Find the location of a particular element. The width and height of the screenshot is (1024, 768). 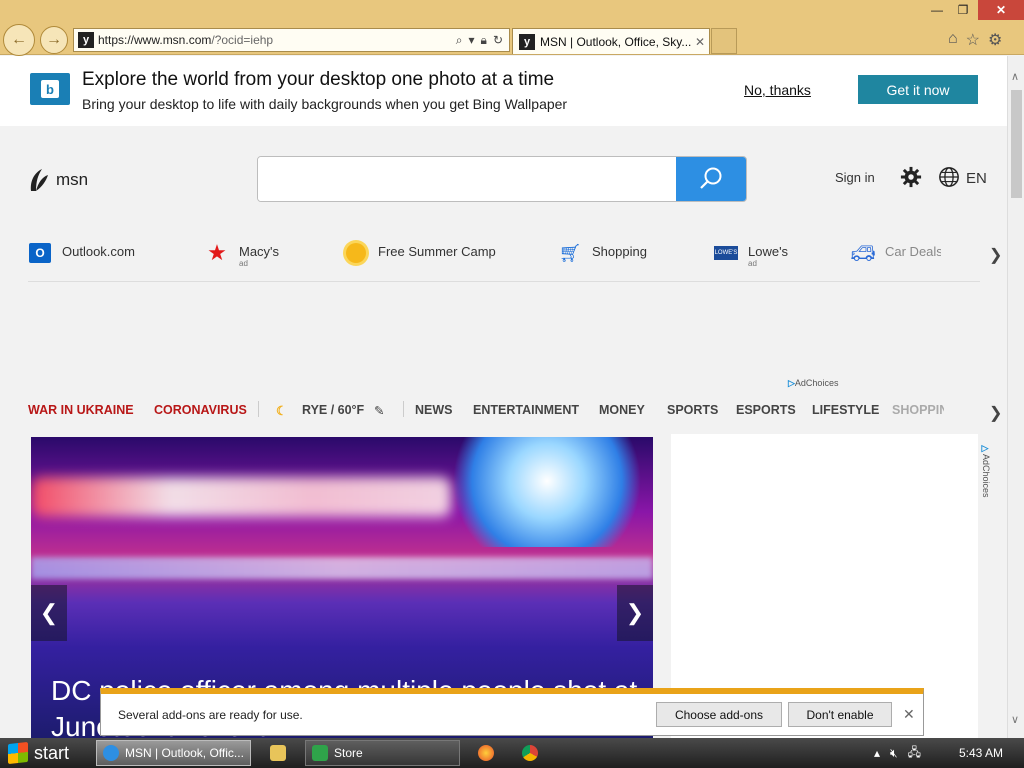

close-tab-icon: ✕ is located at coordinates (700, 42).